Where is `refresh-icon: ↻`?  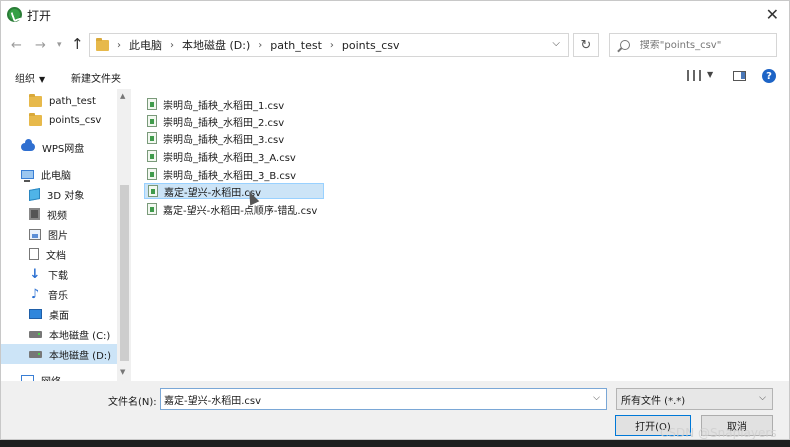
refresh-icon: ↻ is located at coordinates (586, 45).